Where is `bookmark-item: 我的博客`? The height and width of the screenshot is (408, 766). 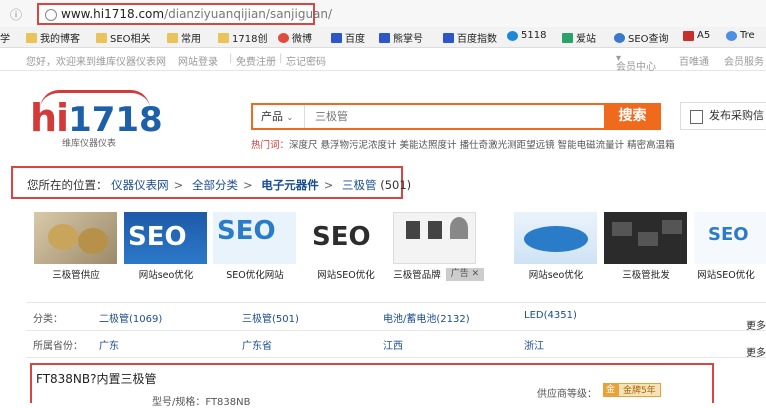
bookmark-item: 我的博客 is located at coordinates (53, 37).